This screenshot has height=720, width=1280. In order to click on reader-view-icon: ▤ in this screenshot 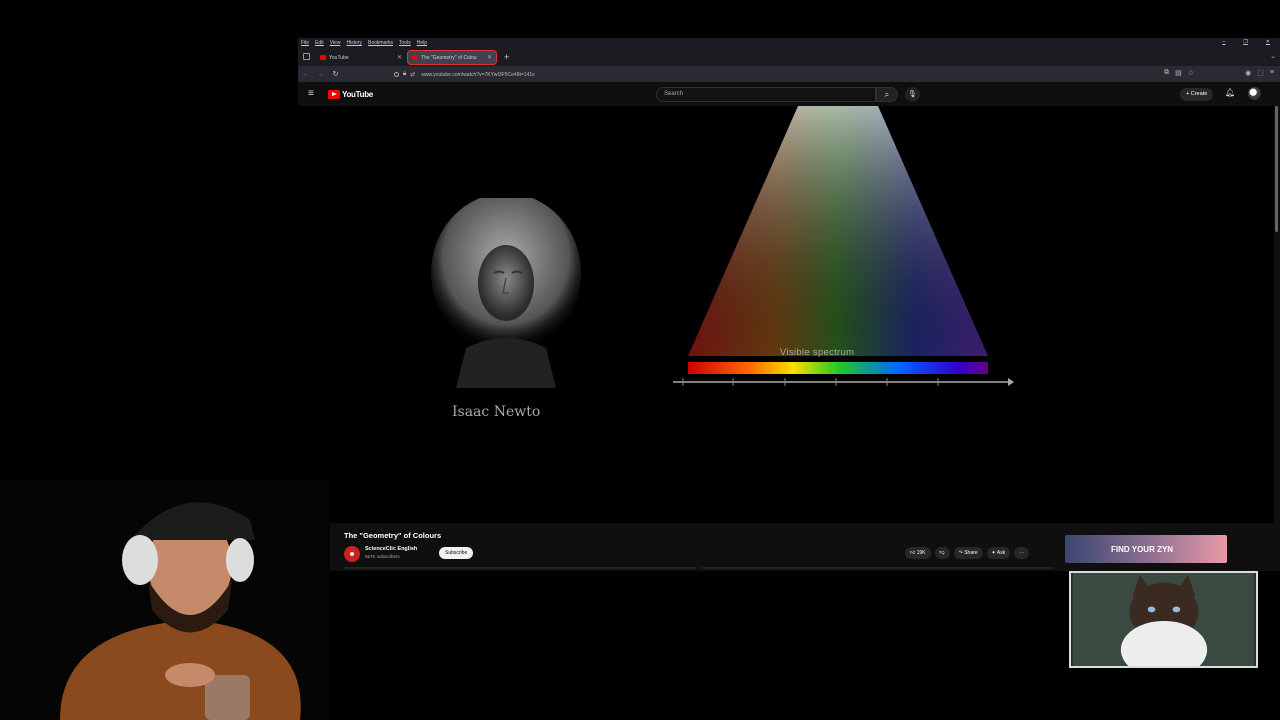, I will do `click(1178, 73)`.